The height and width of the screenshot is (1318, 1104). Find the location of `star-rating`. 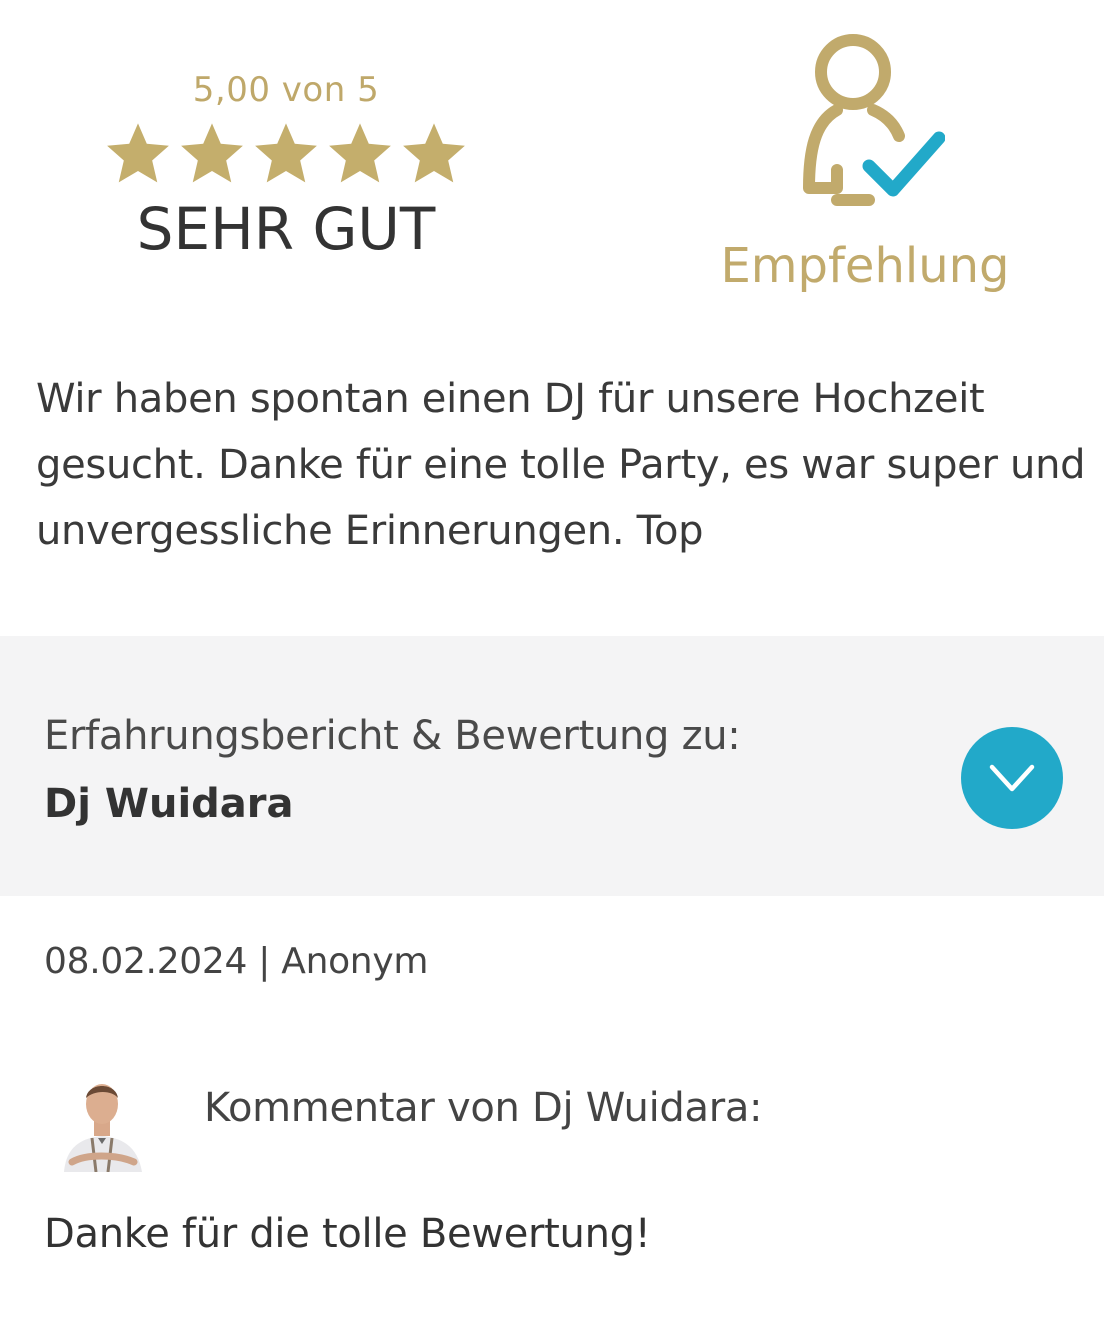

star-rating is located at coordinates (286, 157).